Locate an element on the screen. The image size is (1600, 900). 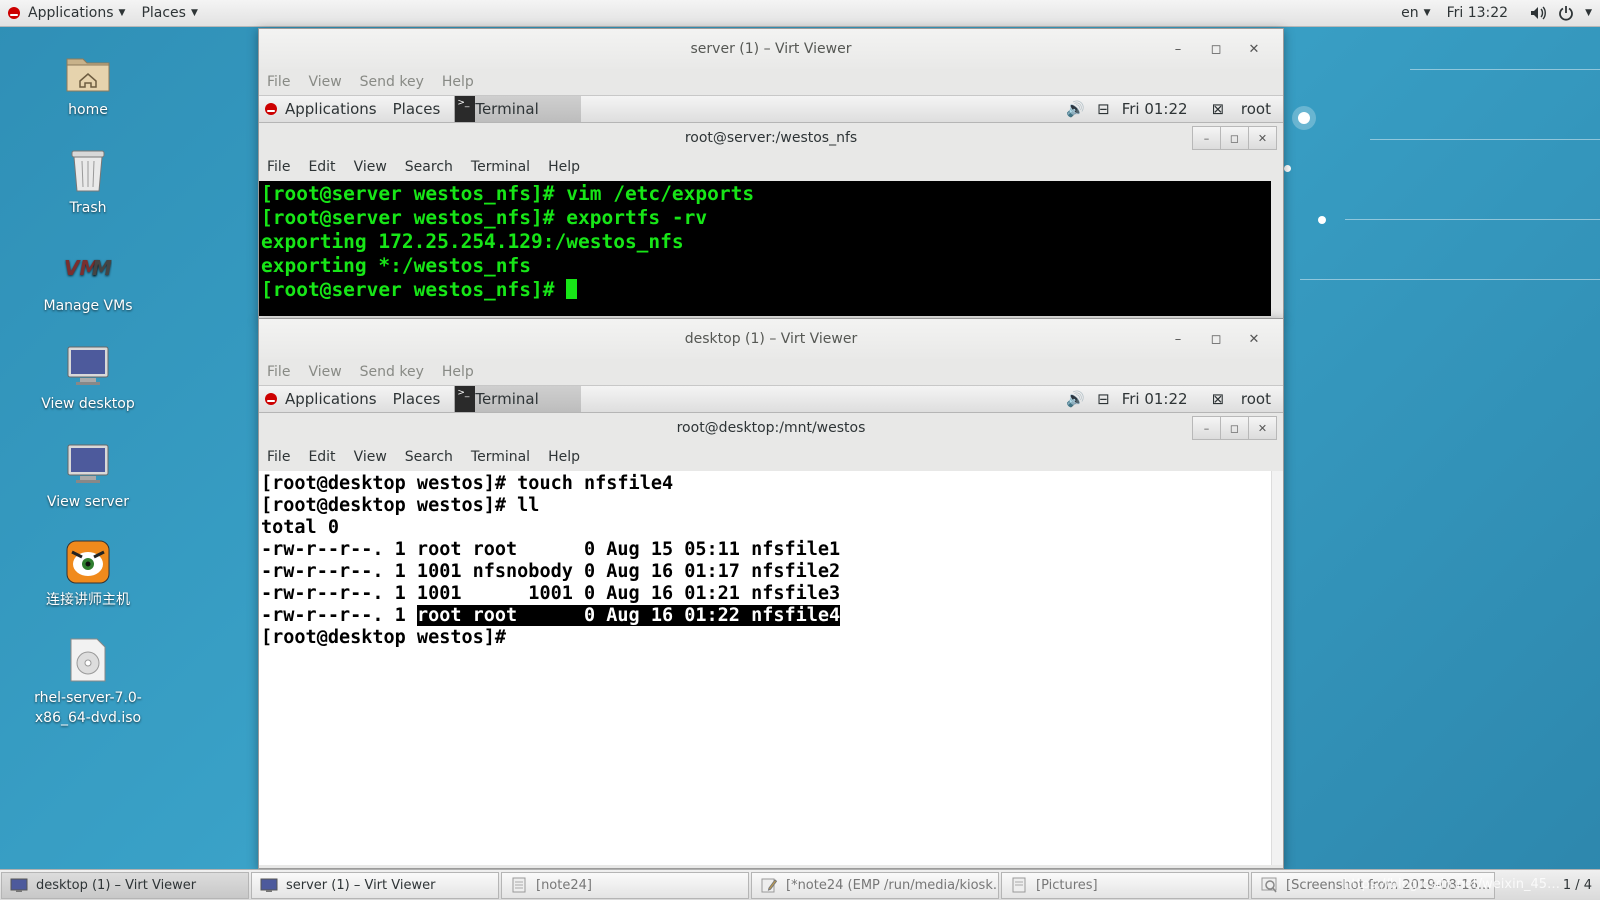
terminal-titlebar: root@server:/westos_nfs – ◻ ✕ is located at coordinates (771, 138).